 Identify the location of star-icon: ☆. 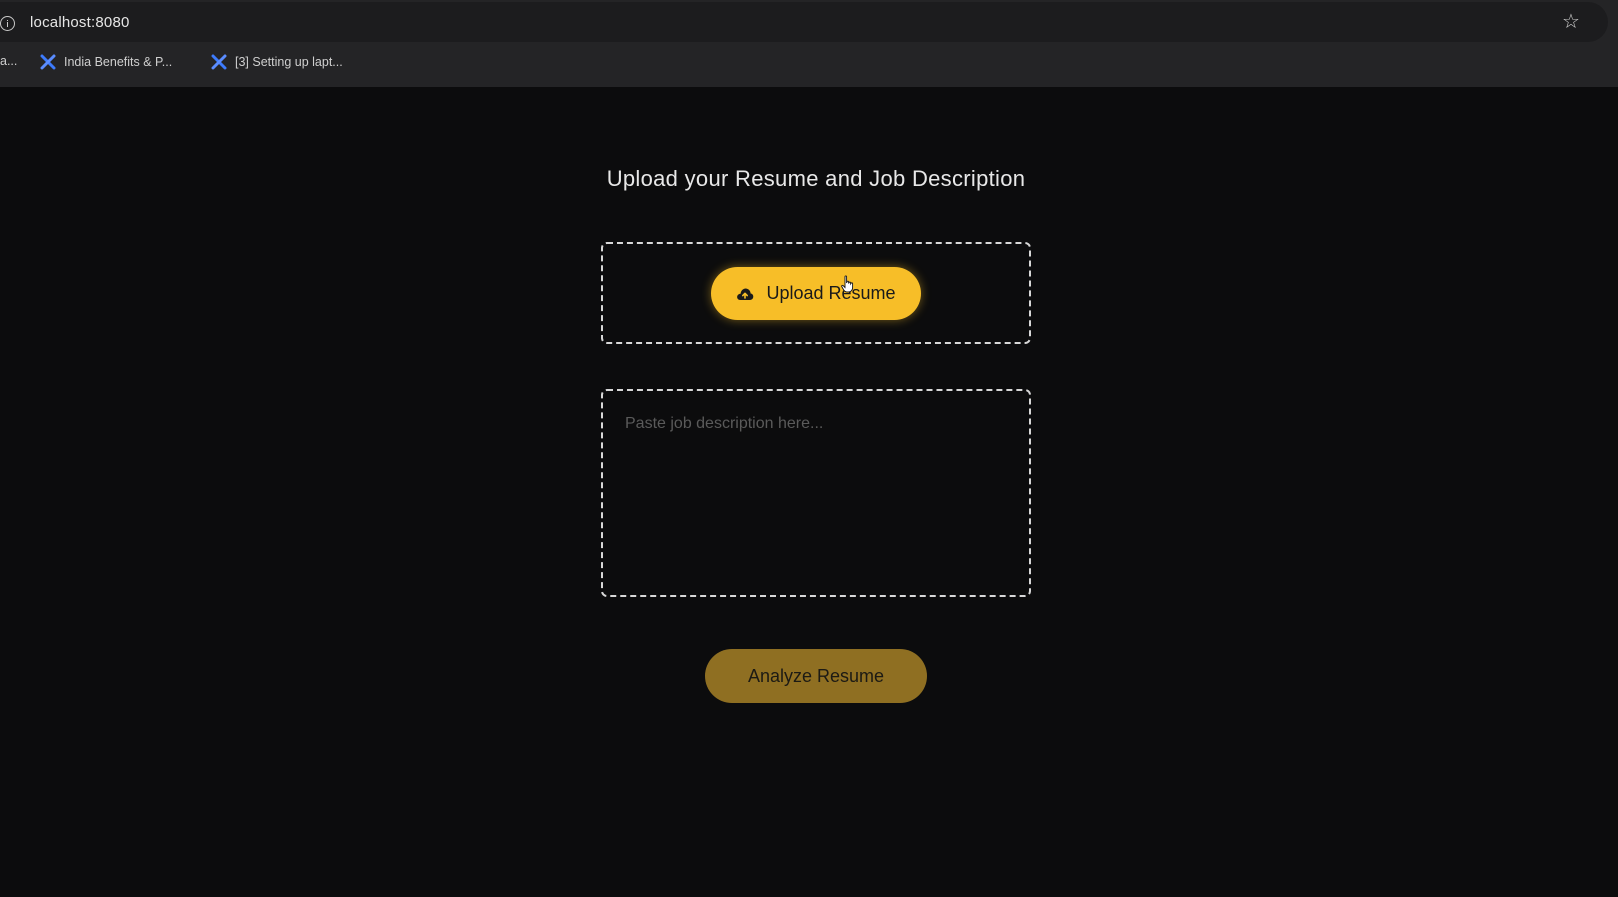
(1571, 22).